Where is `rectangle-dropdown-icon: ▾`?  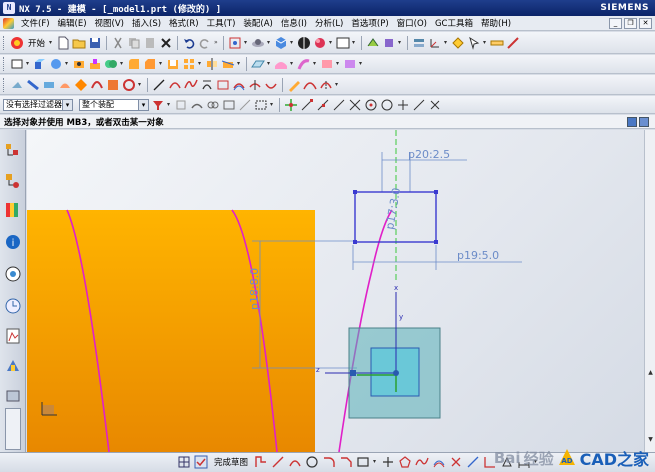 rectangle-dropdown-icon: ▾ is located at coordinates (375, 462).